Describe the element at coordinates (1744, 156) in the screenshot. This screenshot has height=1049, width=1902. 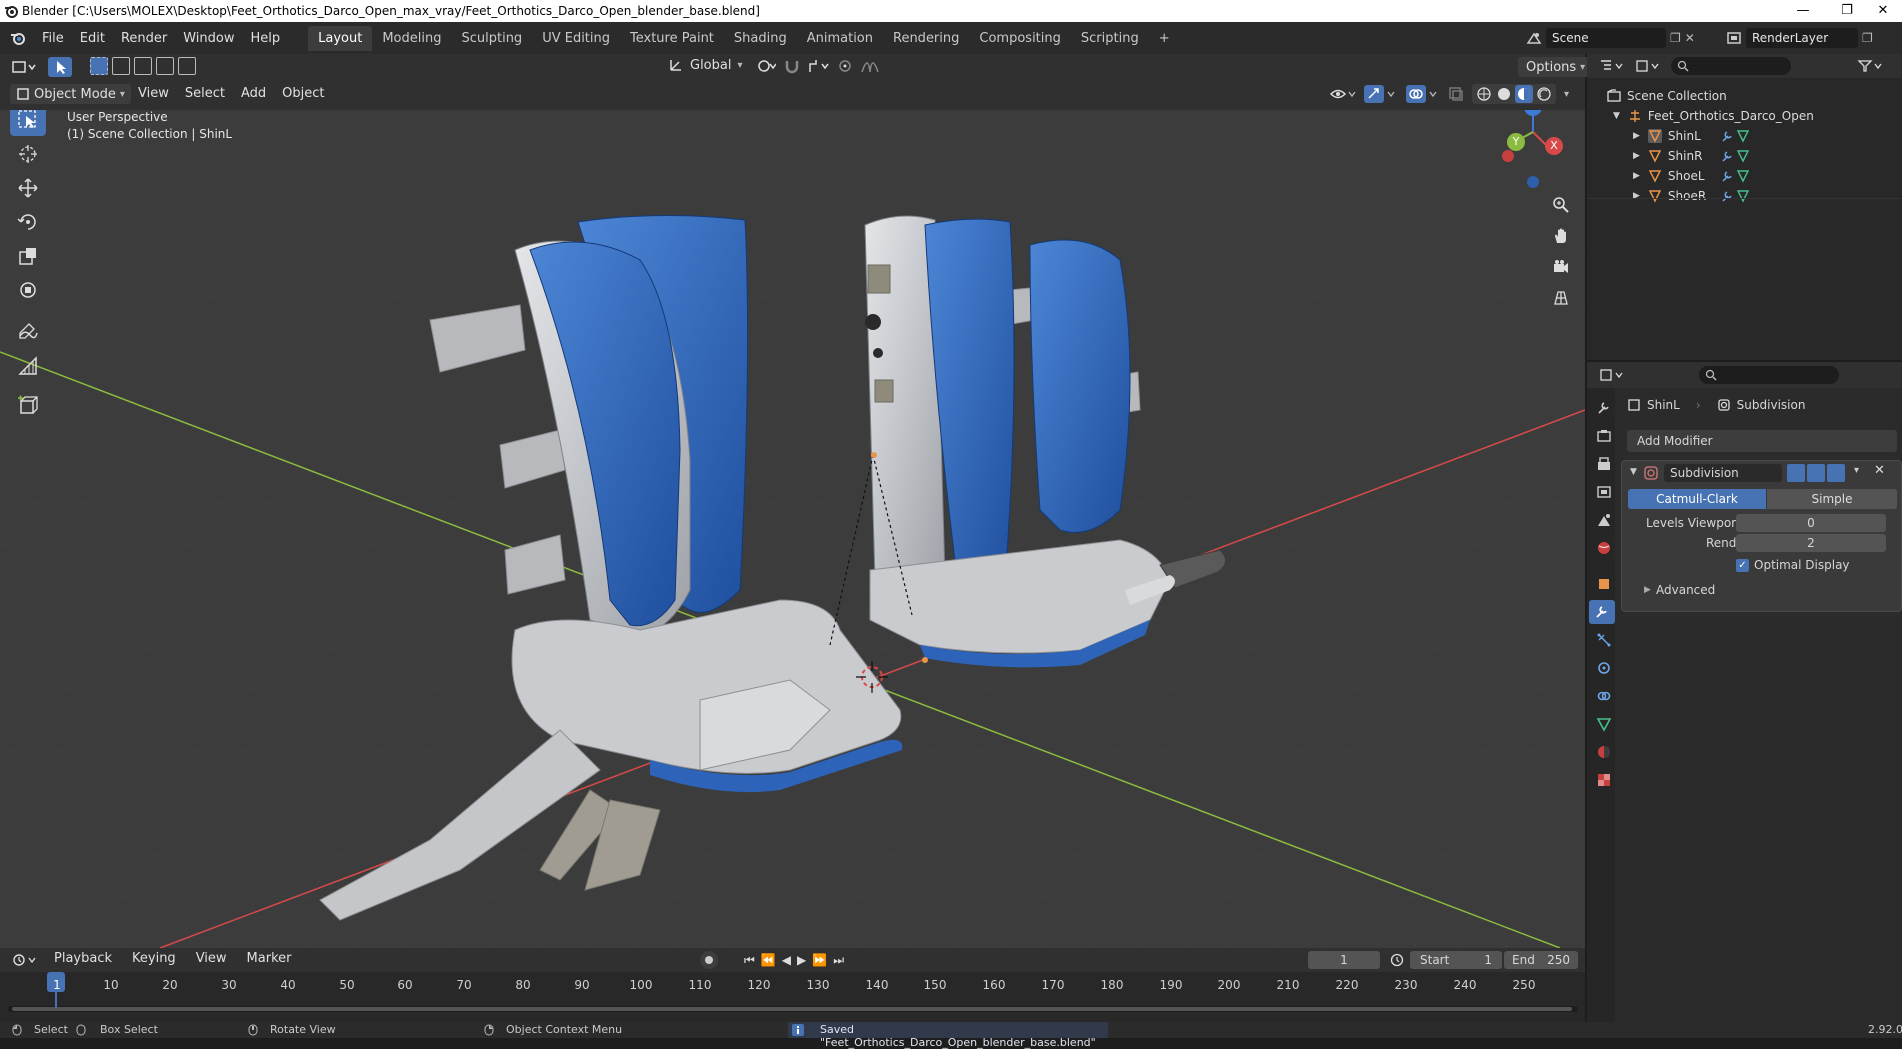
I see `outliner-object-row: ▶ ShinR` at that location.